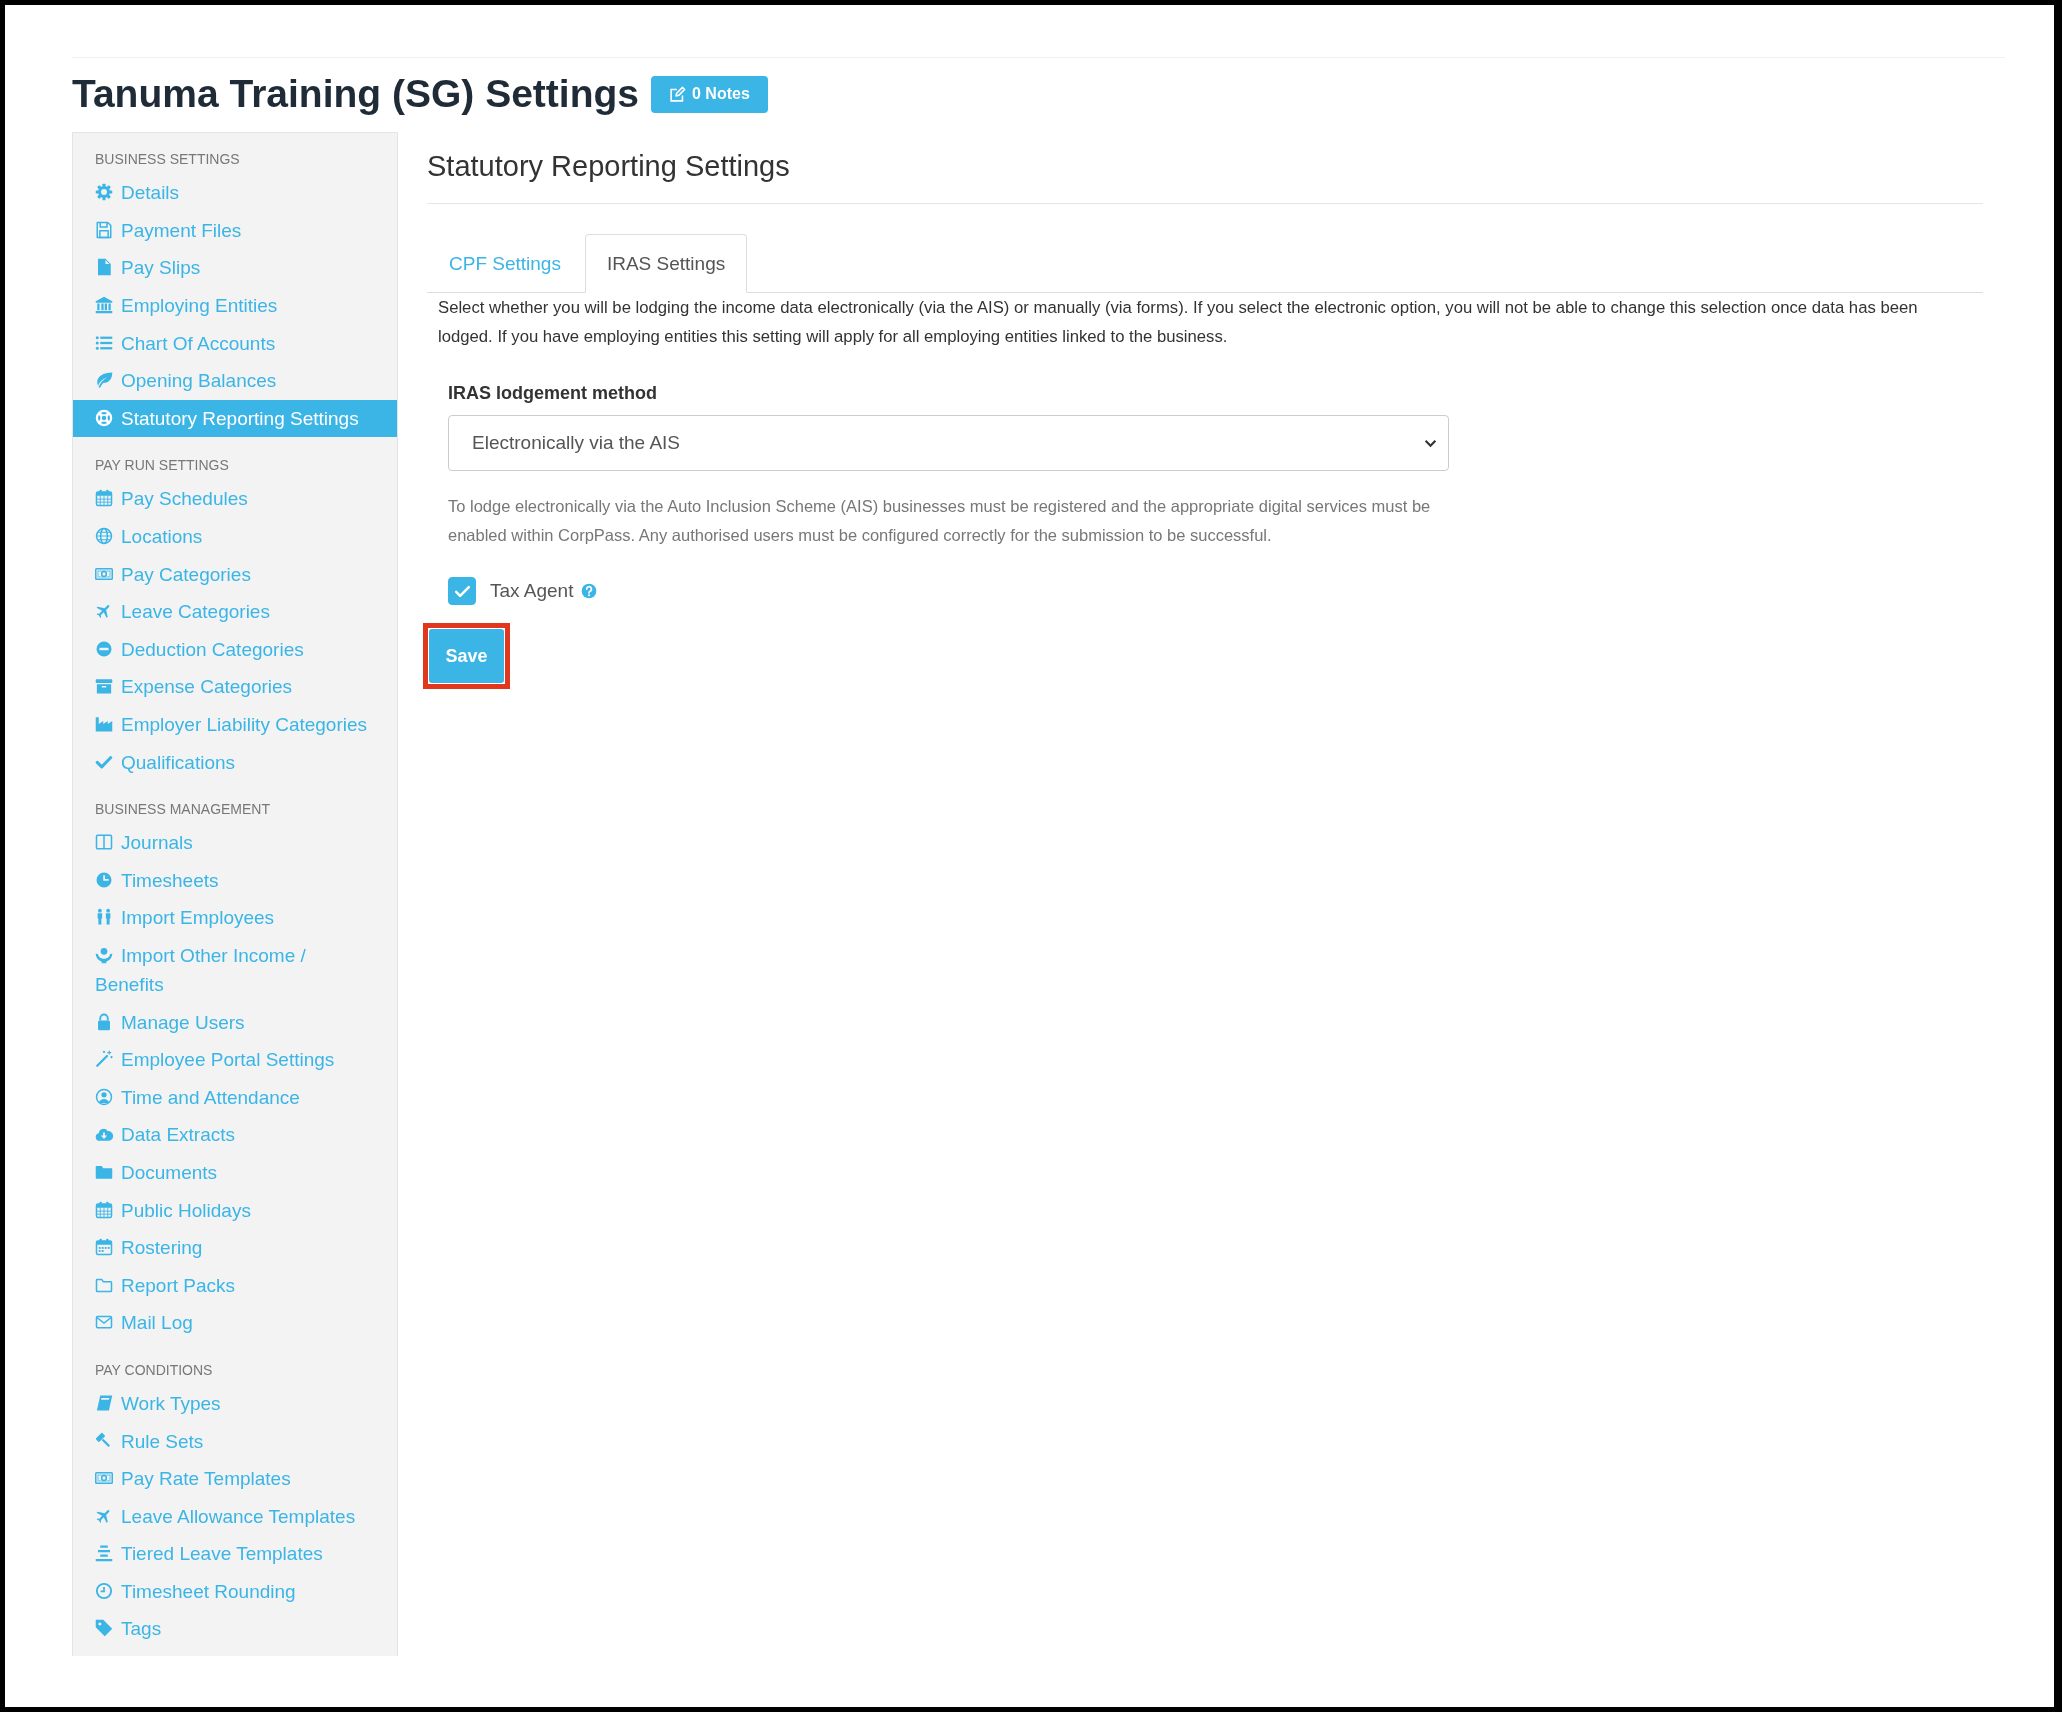 The image size is (2062, 1712). Describe the element at coordinates (235, 611) in the screenshot. I see `sidebar-item: Leave Categories` at that location.